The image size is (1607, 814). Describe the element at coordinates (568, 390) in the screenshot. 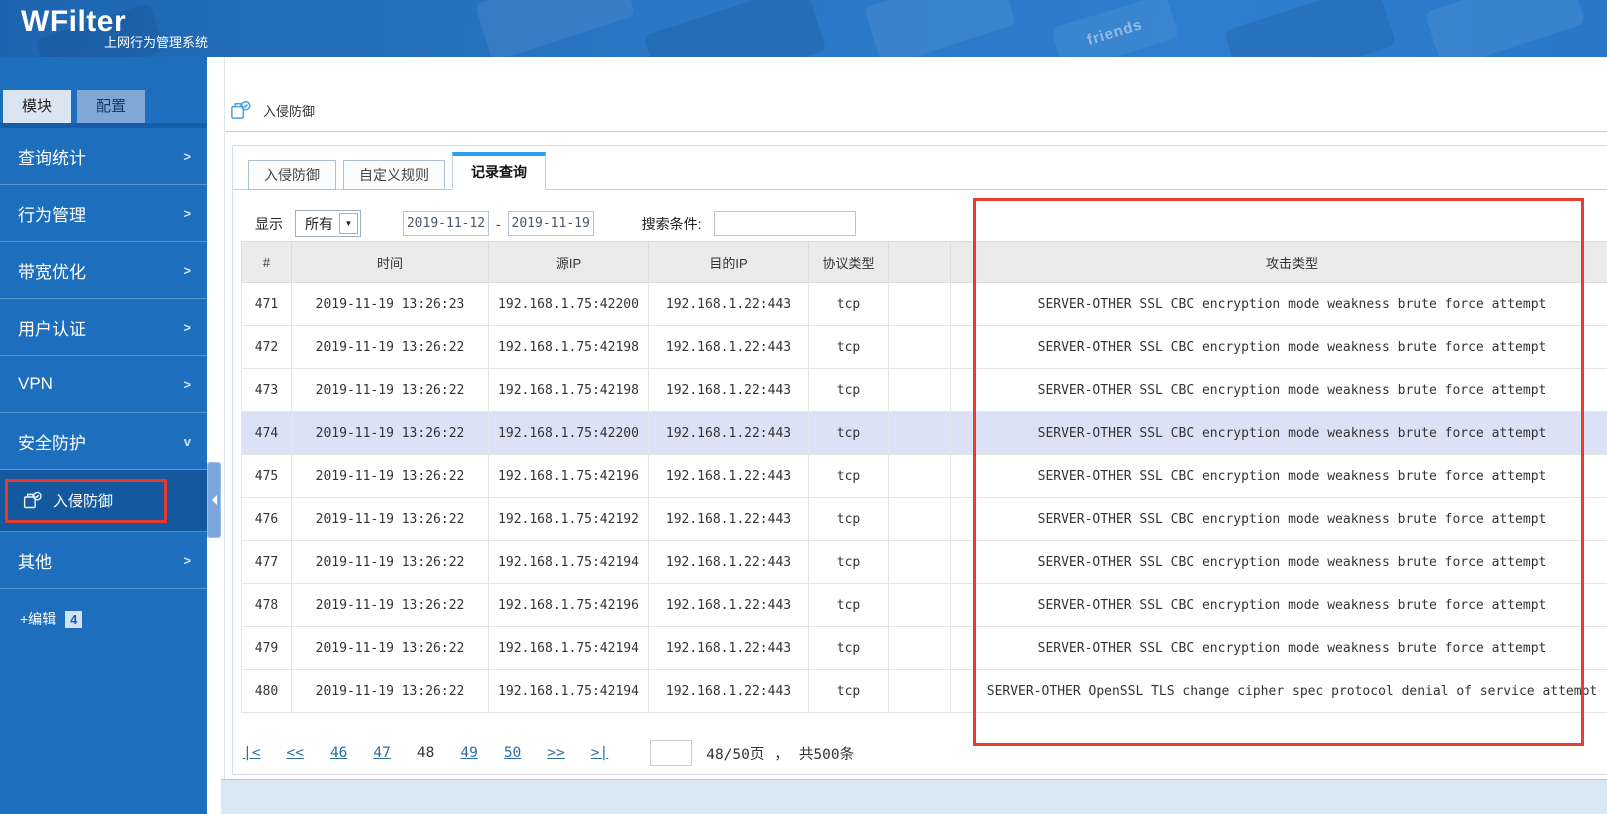

I see `cell: 192.168.1.75:42198` at that location.